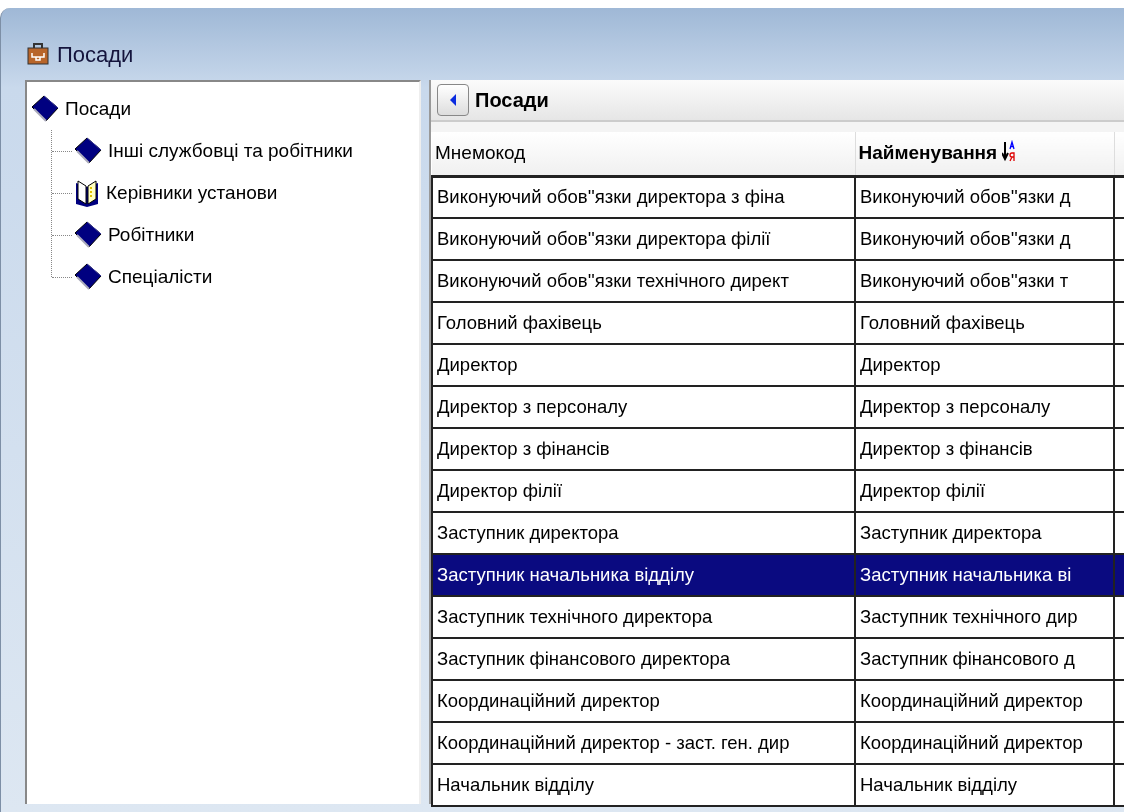 The width and height of the screenshot is (1124, 812). What do you see at coordinates (984, 154) in the screenshot?
I see `column-header: Найменування` at bounding box center [984, 154].